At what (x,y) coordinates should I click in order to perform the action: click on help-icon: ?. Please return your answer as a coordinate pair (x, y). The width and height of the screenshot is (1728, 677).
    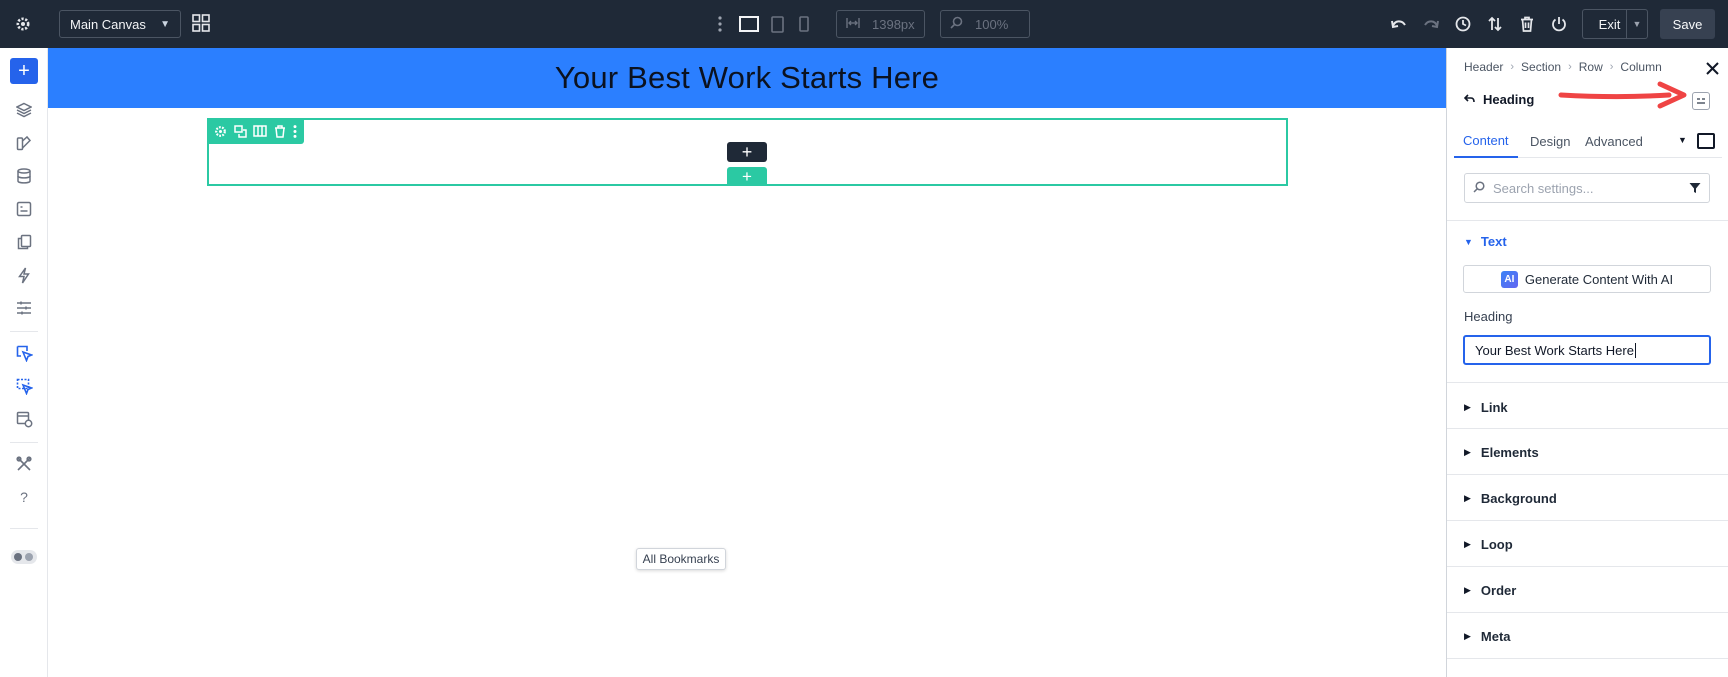
    Looking at the image, I should click on (24, 497).